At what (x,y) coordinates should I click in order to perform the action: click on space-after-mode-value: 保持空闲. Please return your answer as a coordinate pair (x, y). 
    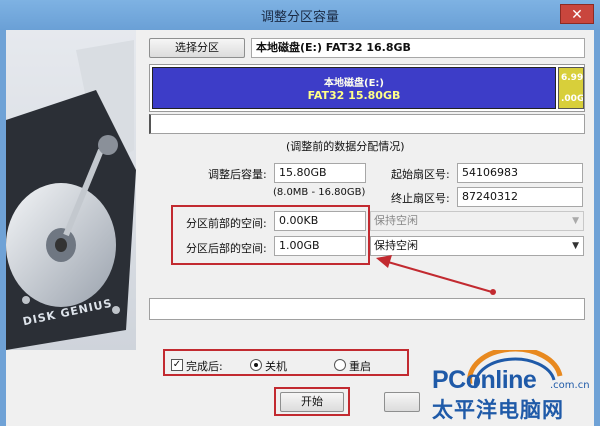
    Looking at the image, I should click on (396, 245).